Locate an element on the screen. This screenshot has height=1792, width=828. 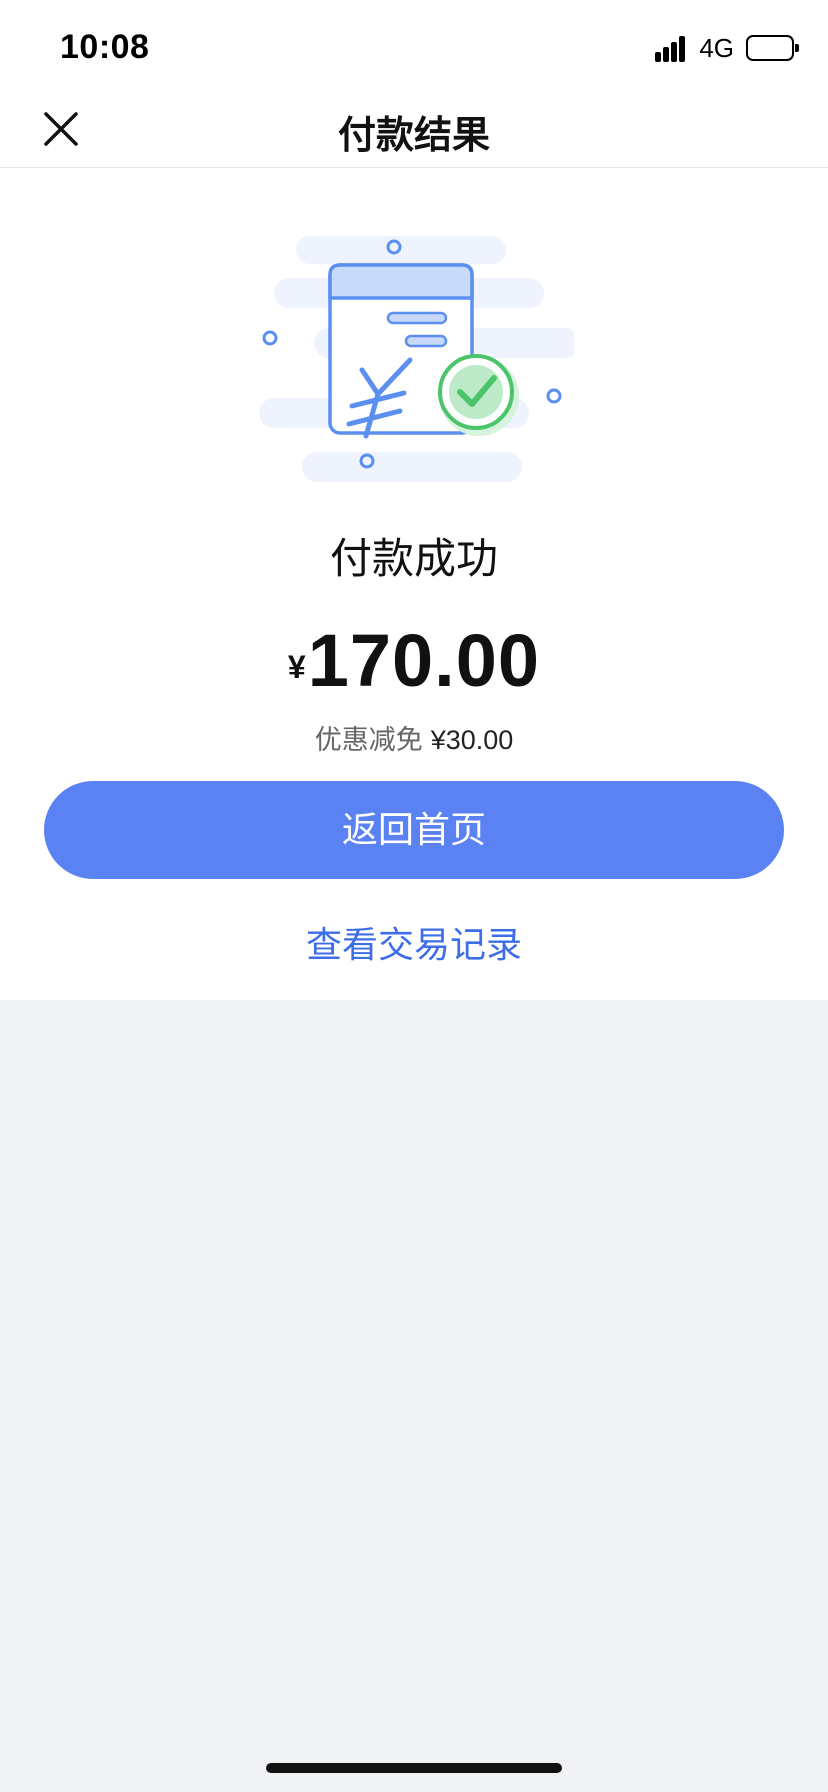
payment-amount: ¥170.00 is located at coordinates (414, 660).